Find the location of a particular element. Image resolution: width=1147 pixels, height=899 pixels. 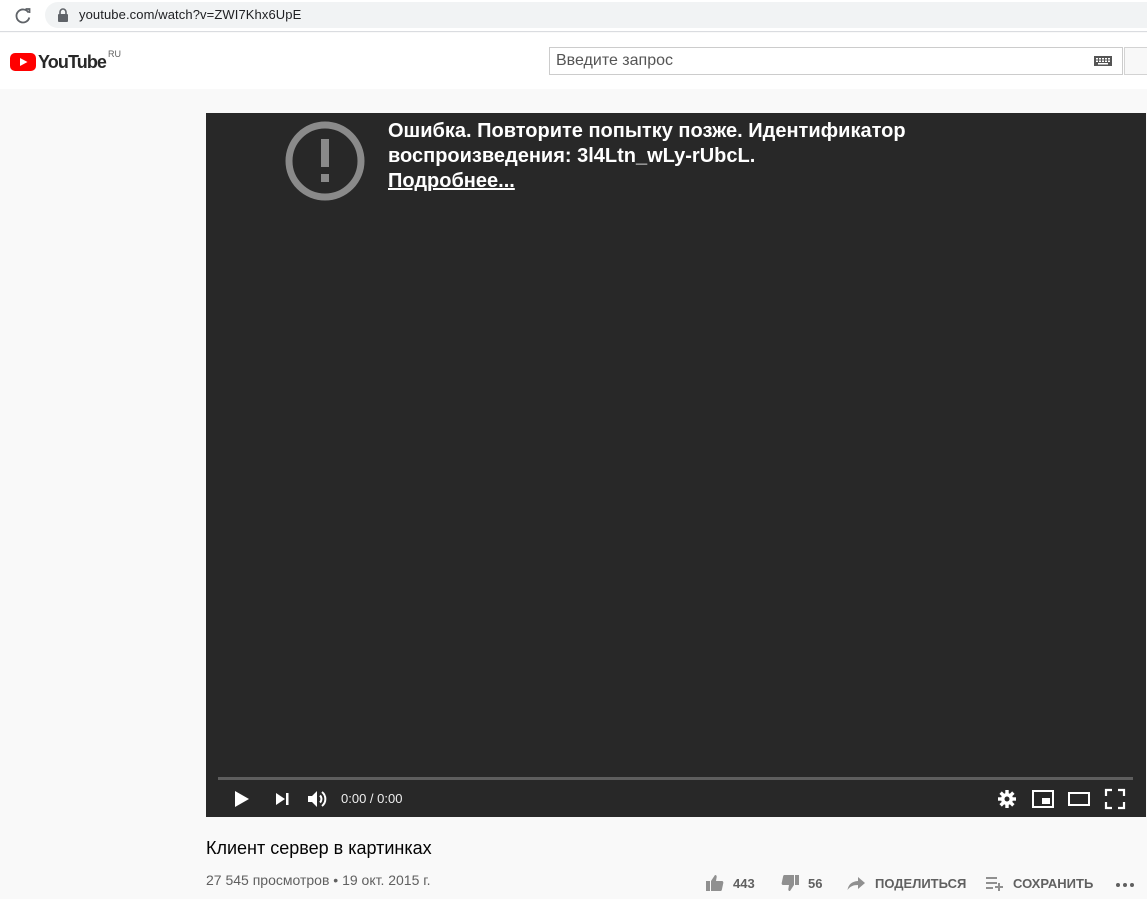

logo-region: RU is located at coordinates (115, 54).